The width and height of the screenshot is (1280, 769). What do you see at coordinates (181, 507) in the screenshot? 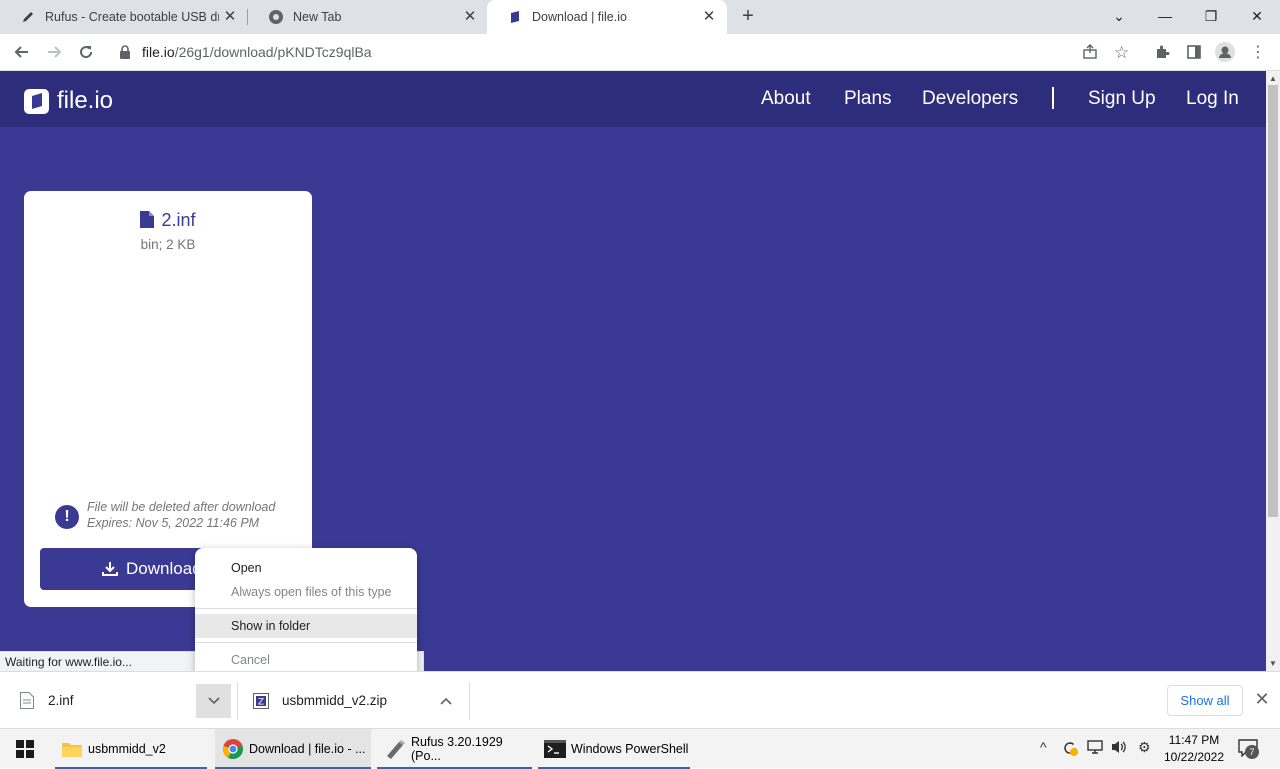
I see `deletion-warning: File will be deleted after download` at bounding box center [181, 507].